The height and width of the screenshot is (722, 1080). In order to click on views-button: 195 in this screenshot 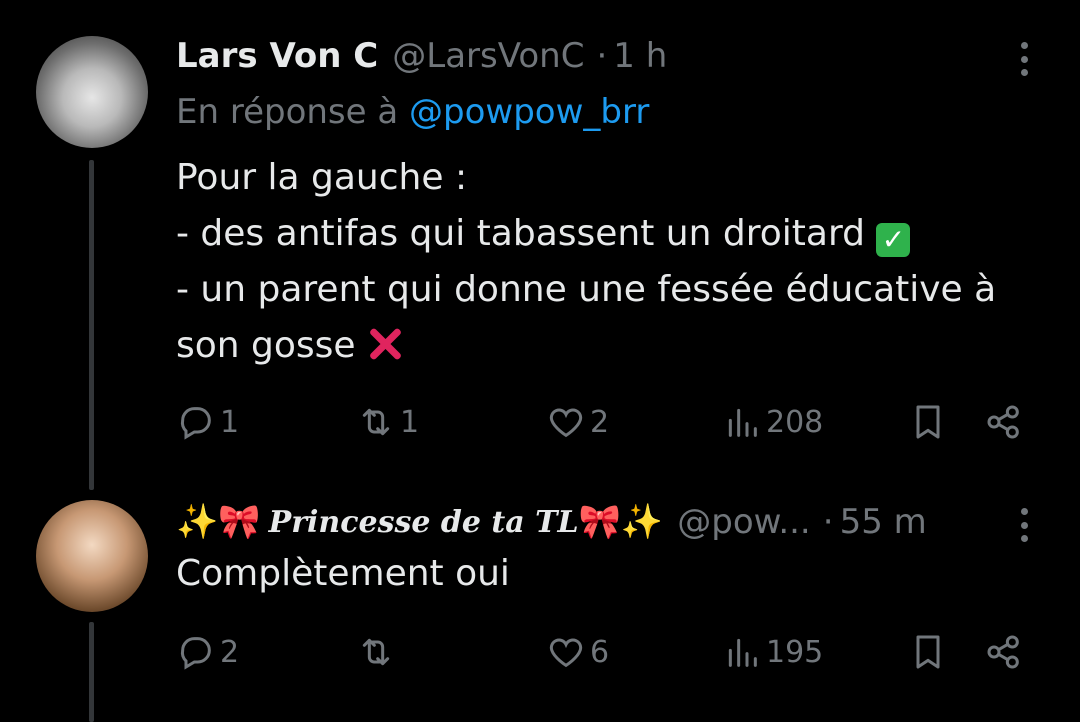, I will do `click(772, 652)`.